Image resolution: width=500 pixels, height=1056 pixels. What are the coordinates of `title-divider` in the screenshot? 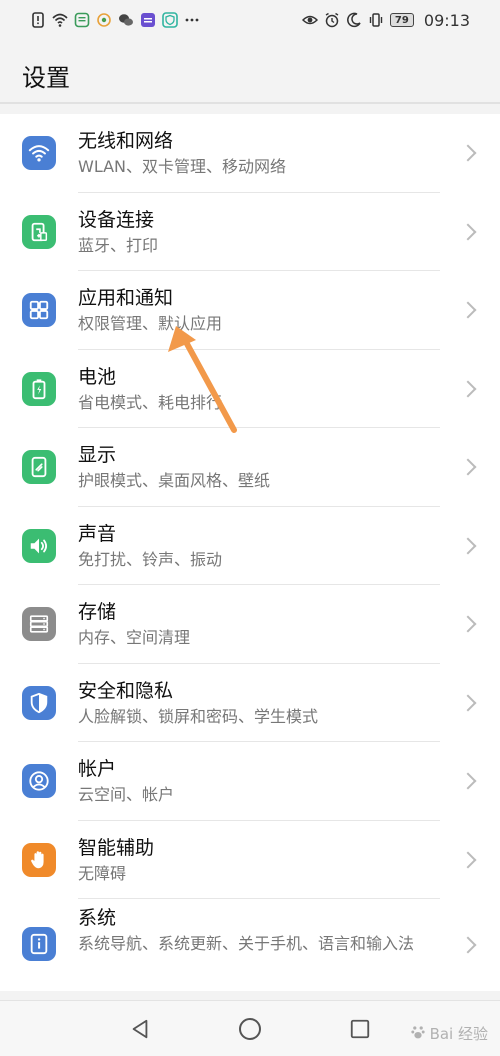 It's located at (250, 103).